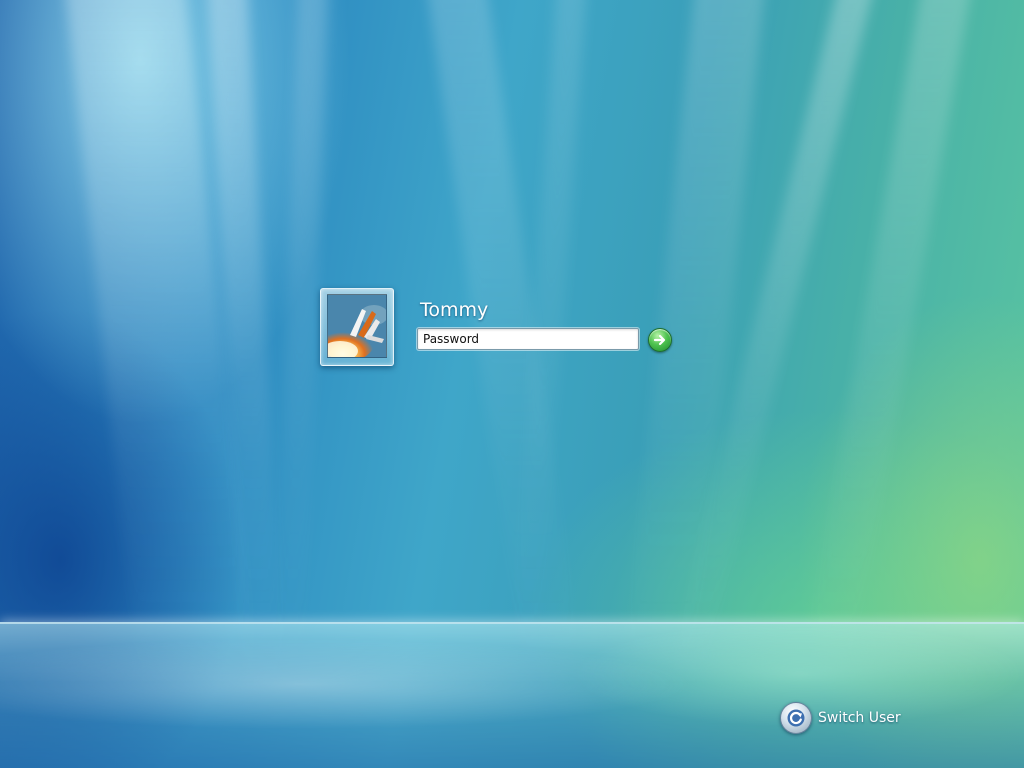  I want to click on switch-user-label: Switch User, so click(859, 718).